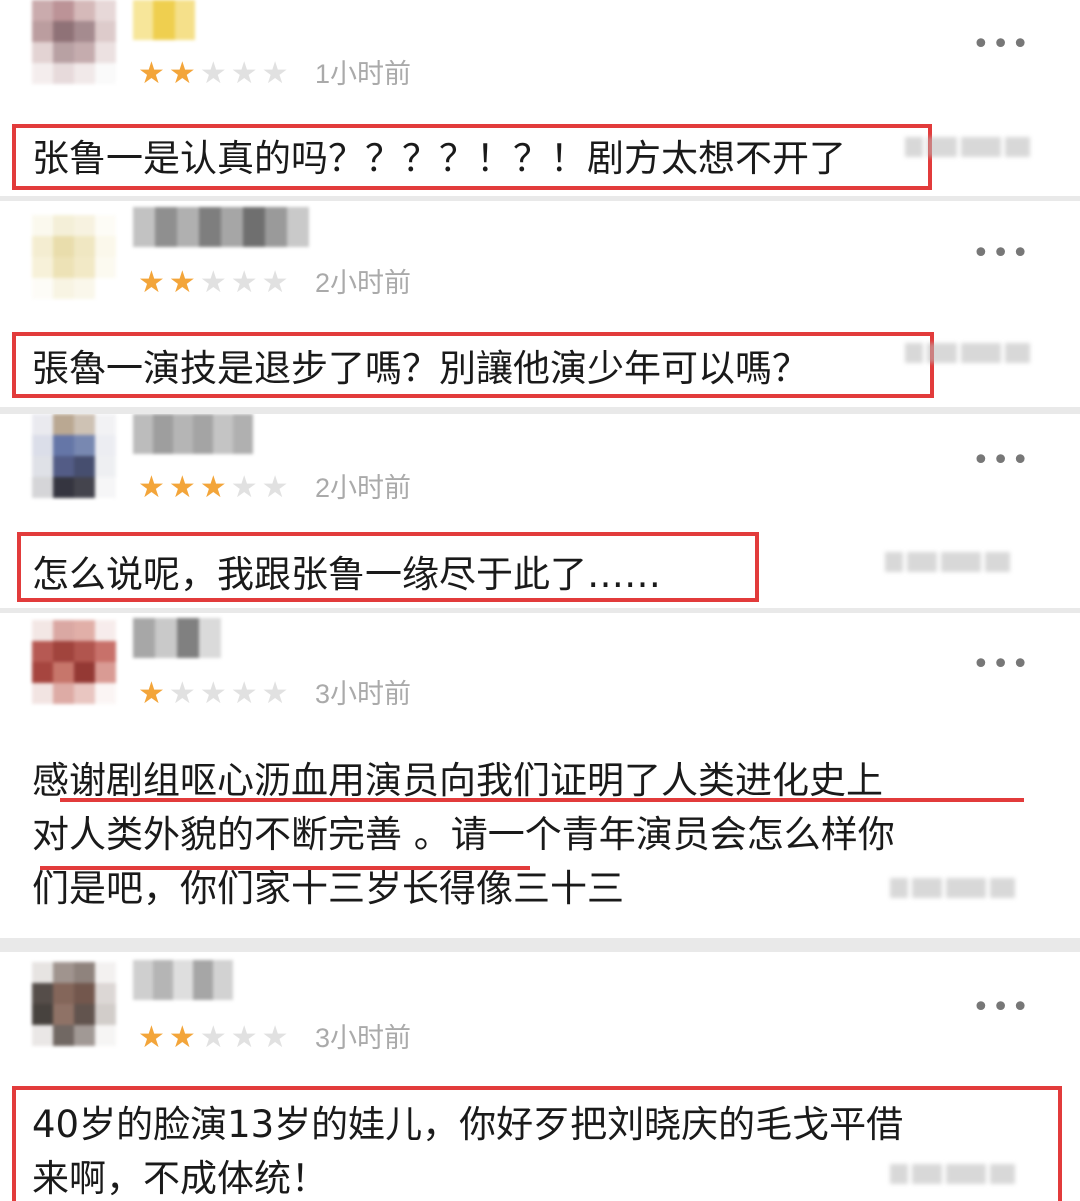 The width and height of the screenshot is (1080, 1201). What do you see at coordinates (328, 888) in the screenshot?
I see `review-text-line: 们是吧，你们家十三岁长得像三十三` at bounding box center [328, 888].